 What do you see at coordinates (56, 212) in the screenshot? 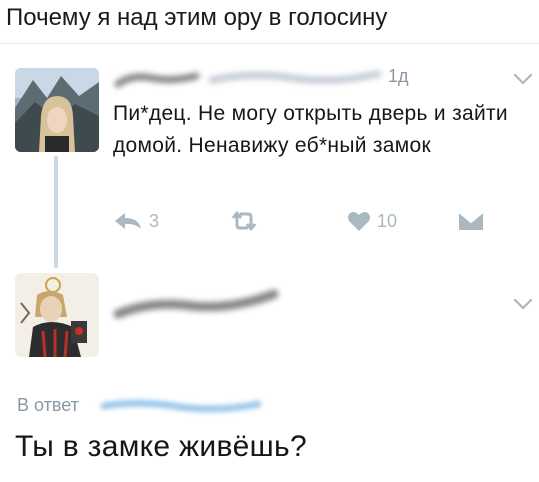
I see `thread-connector` at bounding box center [56, 212].